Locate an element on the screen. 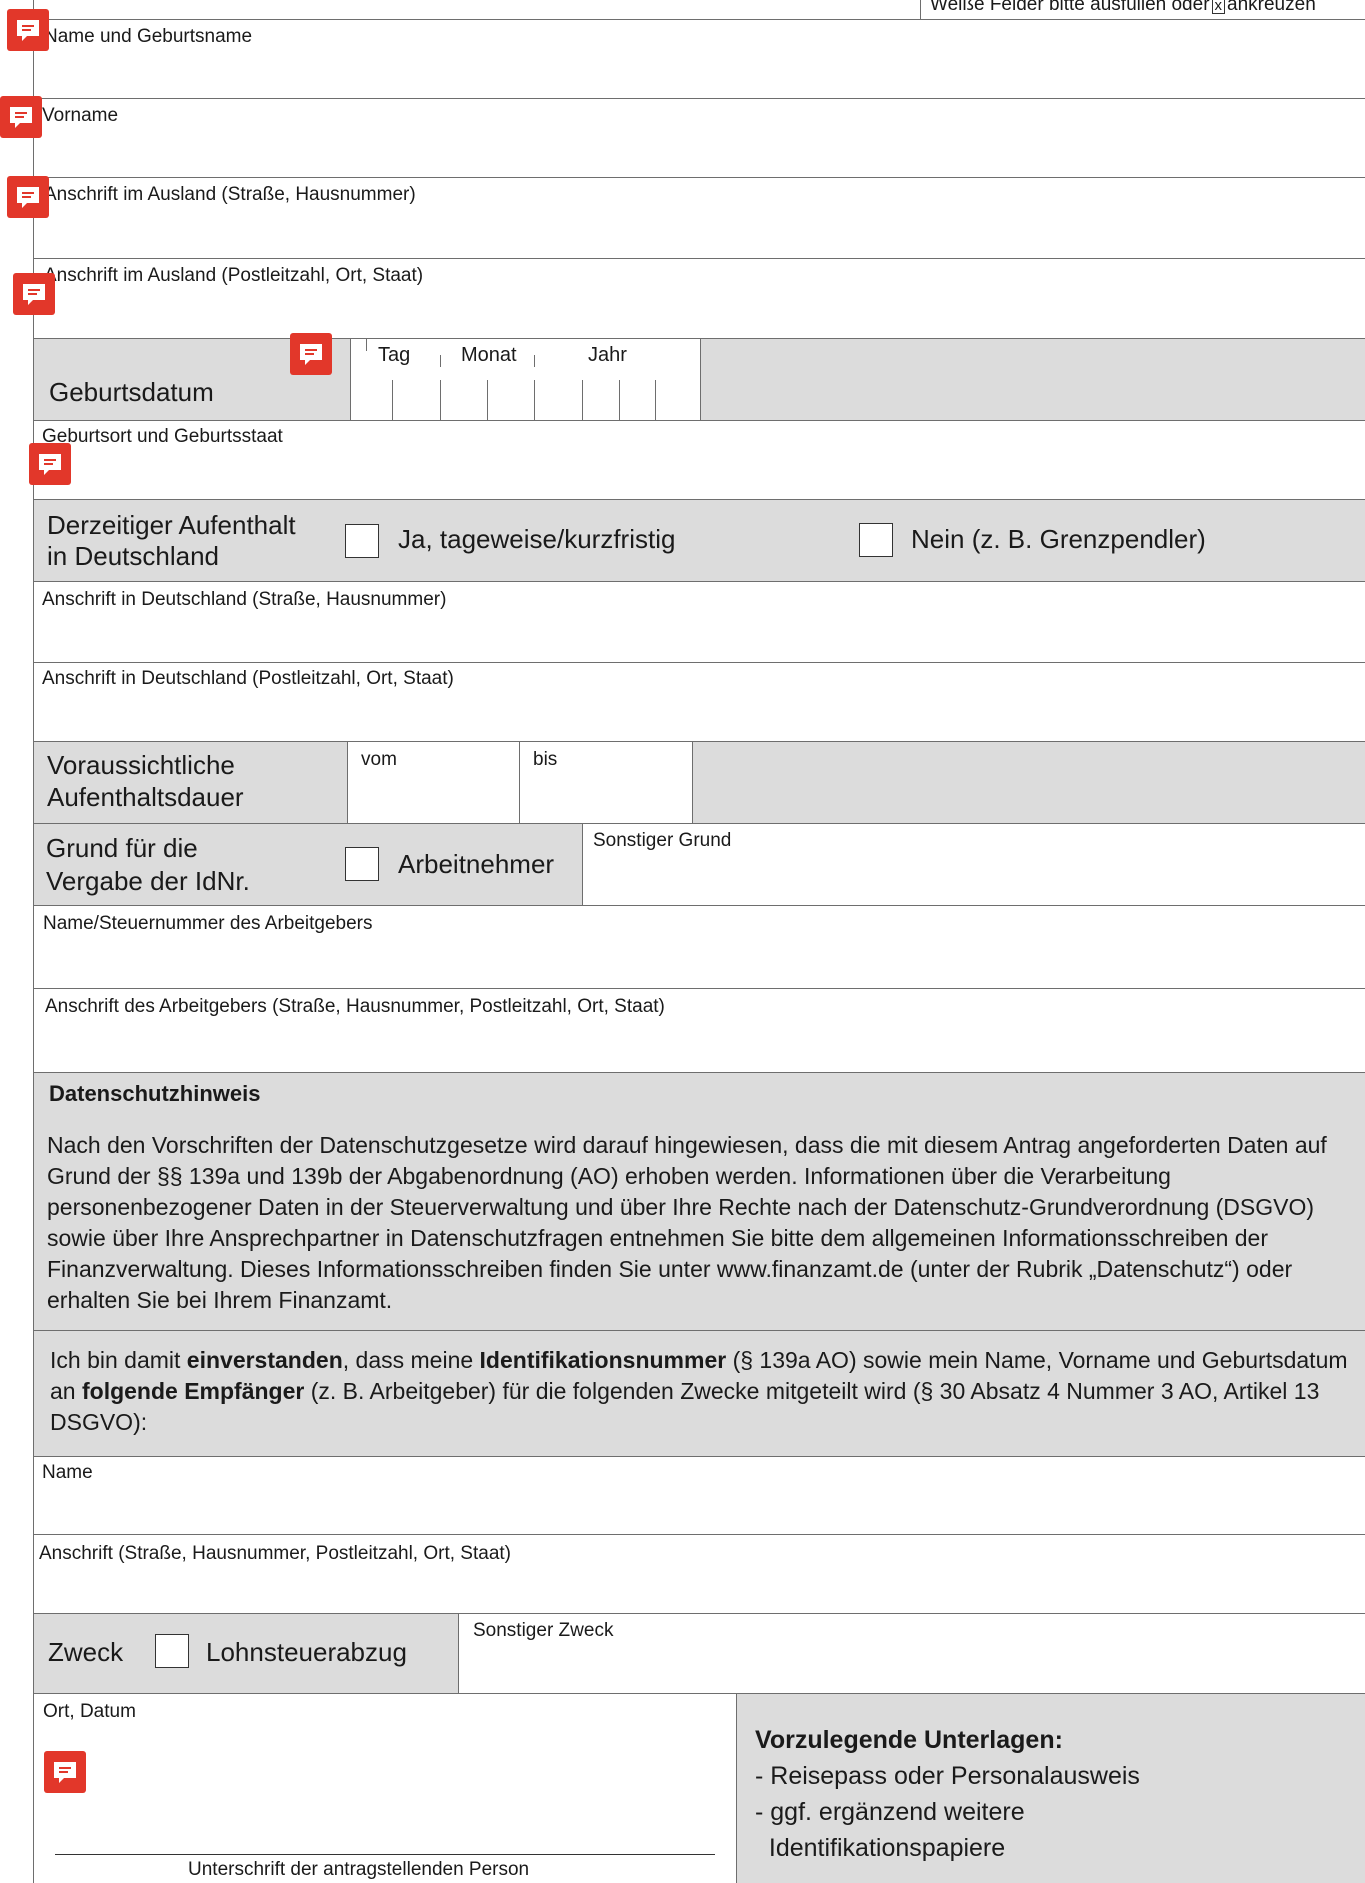 The image size is (1365, 1883). grund-label-1: Grund für die is located at coordinates (122, 848).